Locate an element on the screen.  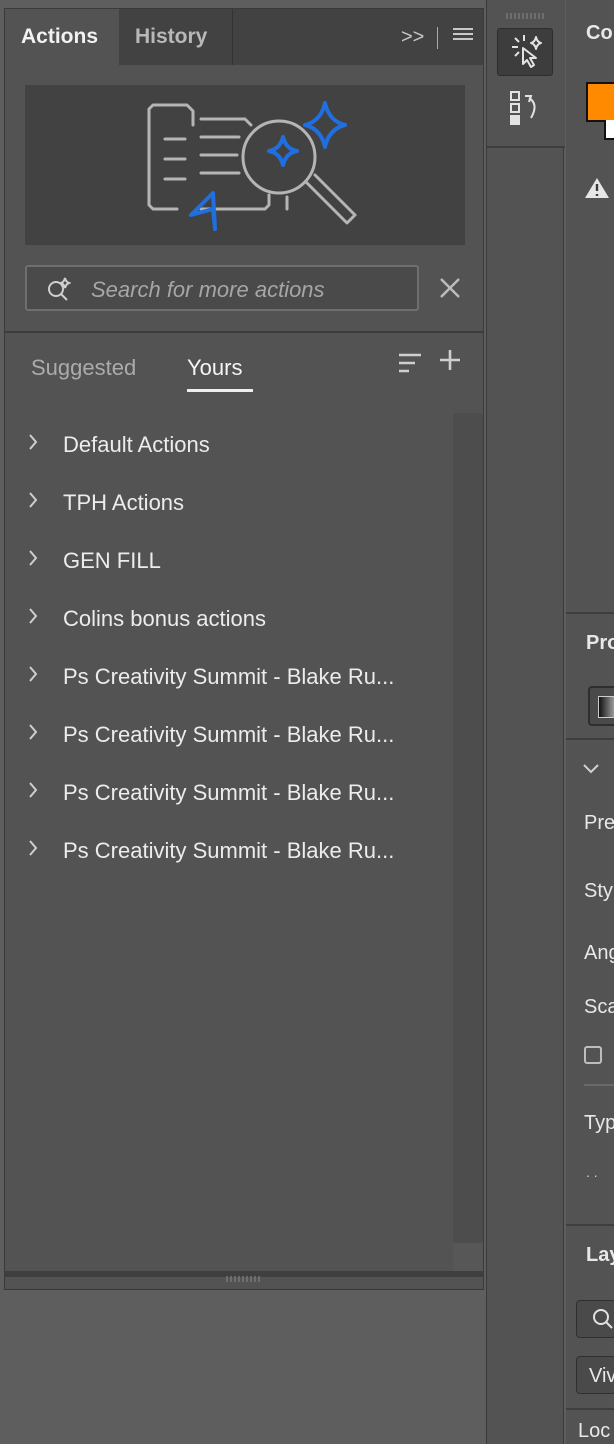
foreground-color-swatch is located at coordinates (600, 102).